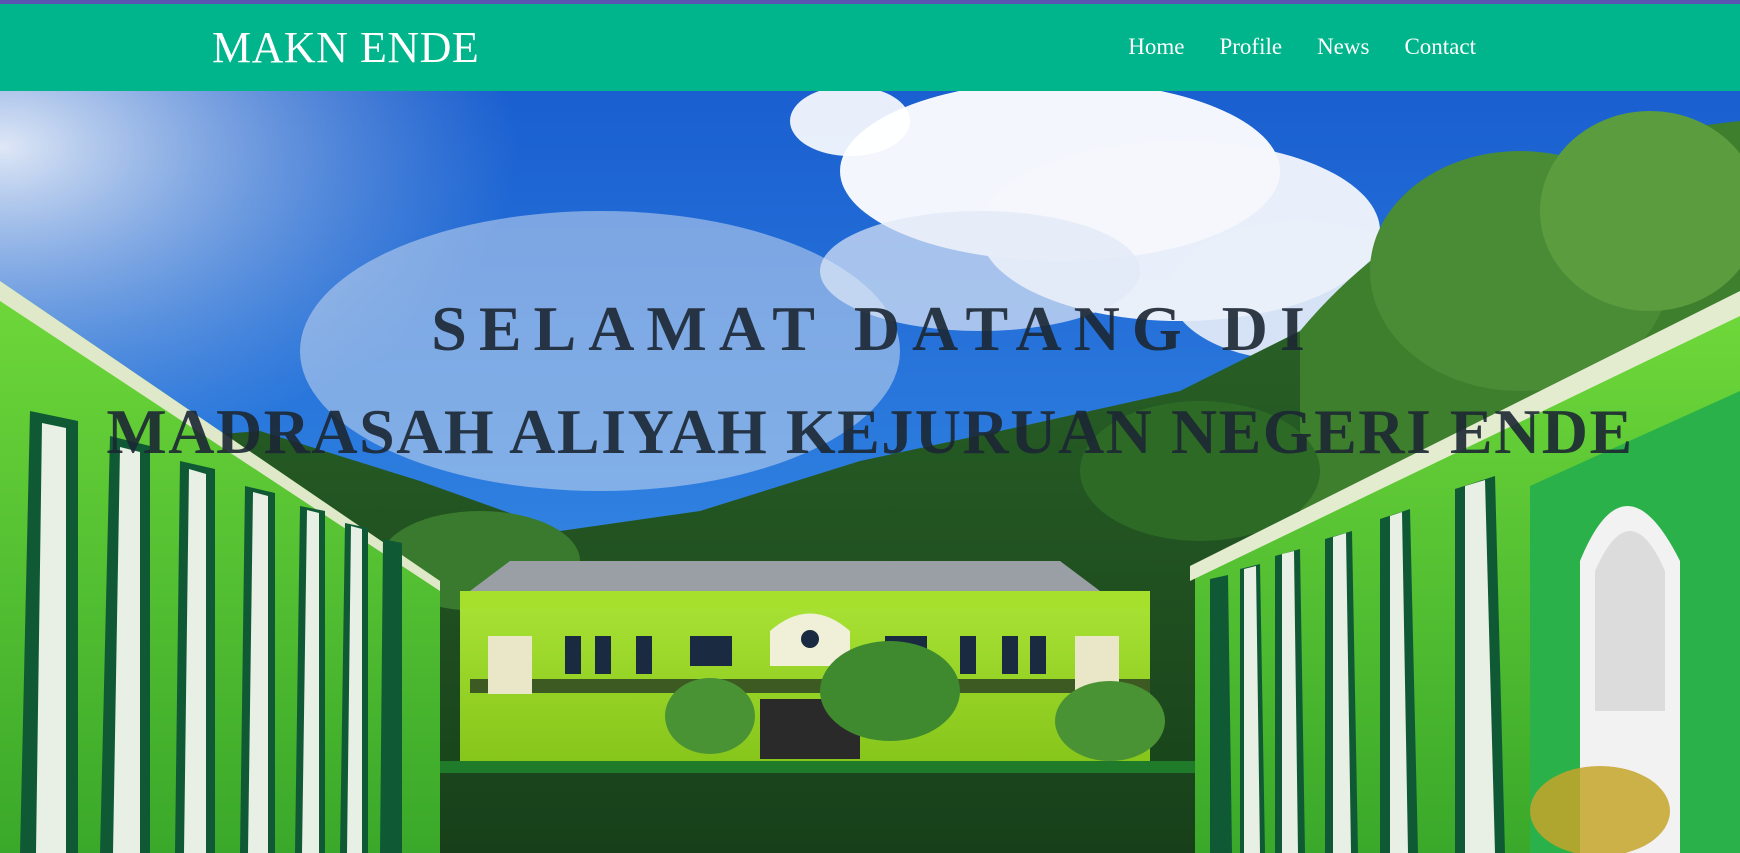 This screenshot has width=1740, height=853. I want to click on brand-logo-text: MAKN ENDE, so click(345, 47).